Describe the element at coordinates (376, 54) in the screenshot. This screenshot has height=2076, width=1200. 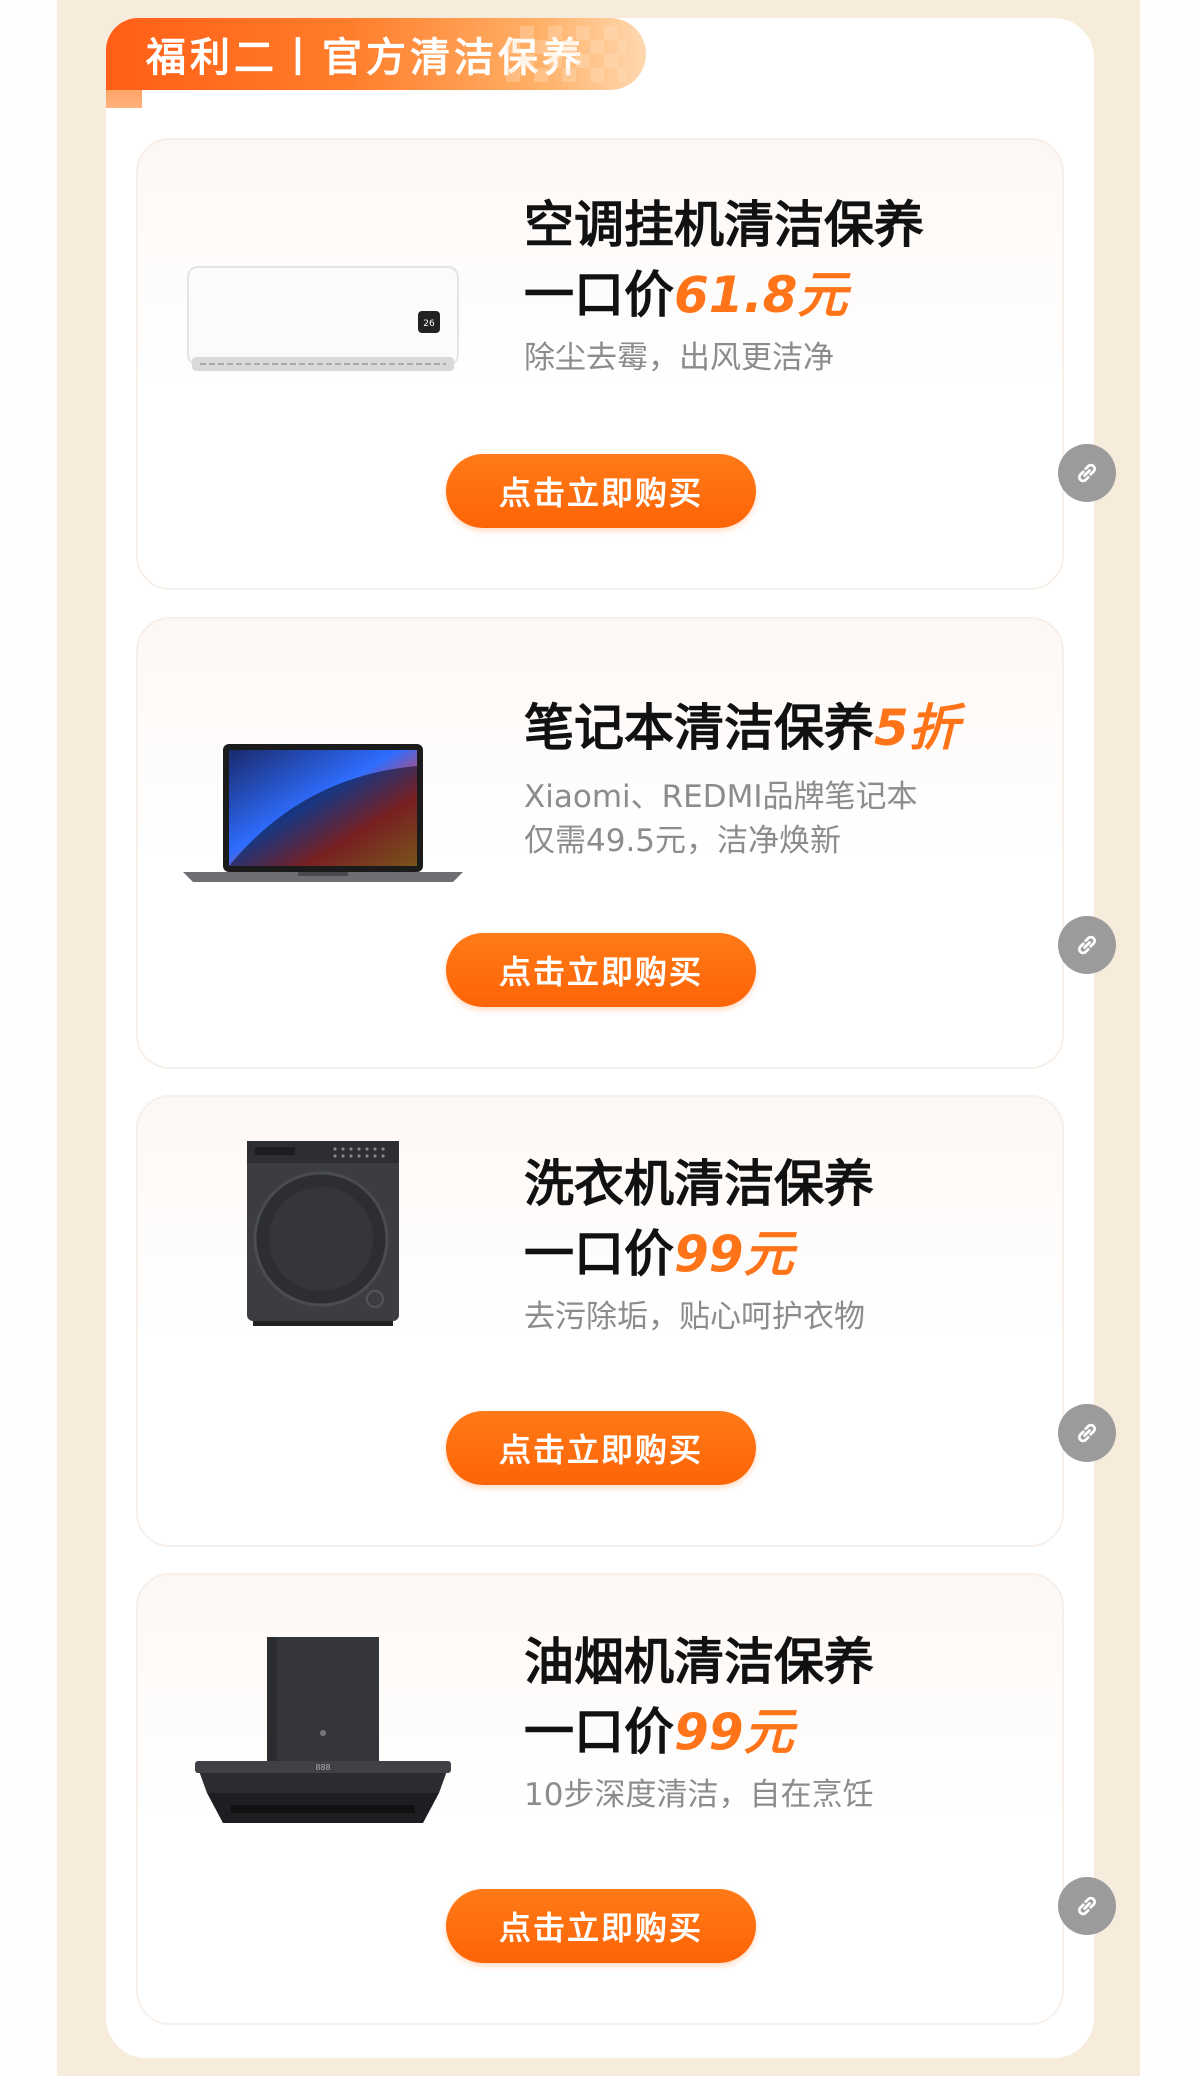
I see `section-header: 福利二丨官方清洁保养` at that location.